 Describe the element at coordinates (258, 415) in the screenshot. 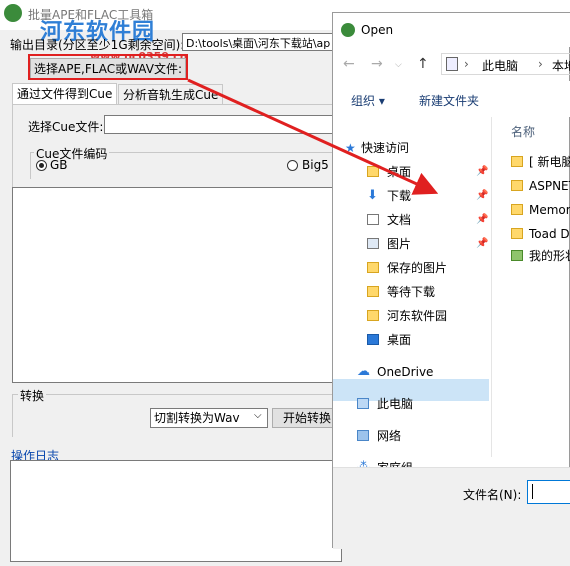

I see `chevron-down-icon: ⌵` at that location.